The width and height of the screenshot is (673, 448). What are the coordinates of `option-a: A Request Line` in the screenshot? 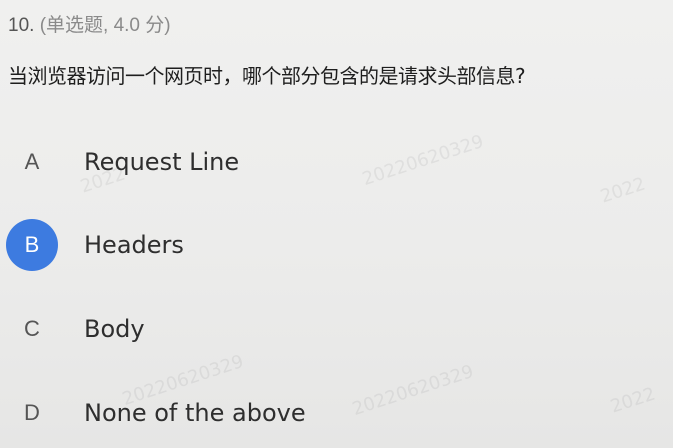 It's located at (336, 162).